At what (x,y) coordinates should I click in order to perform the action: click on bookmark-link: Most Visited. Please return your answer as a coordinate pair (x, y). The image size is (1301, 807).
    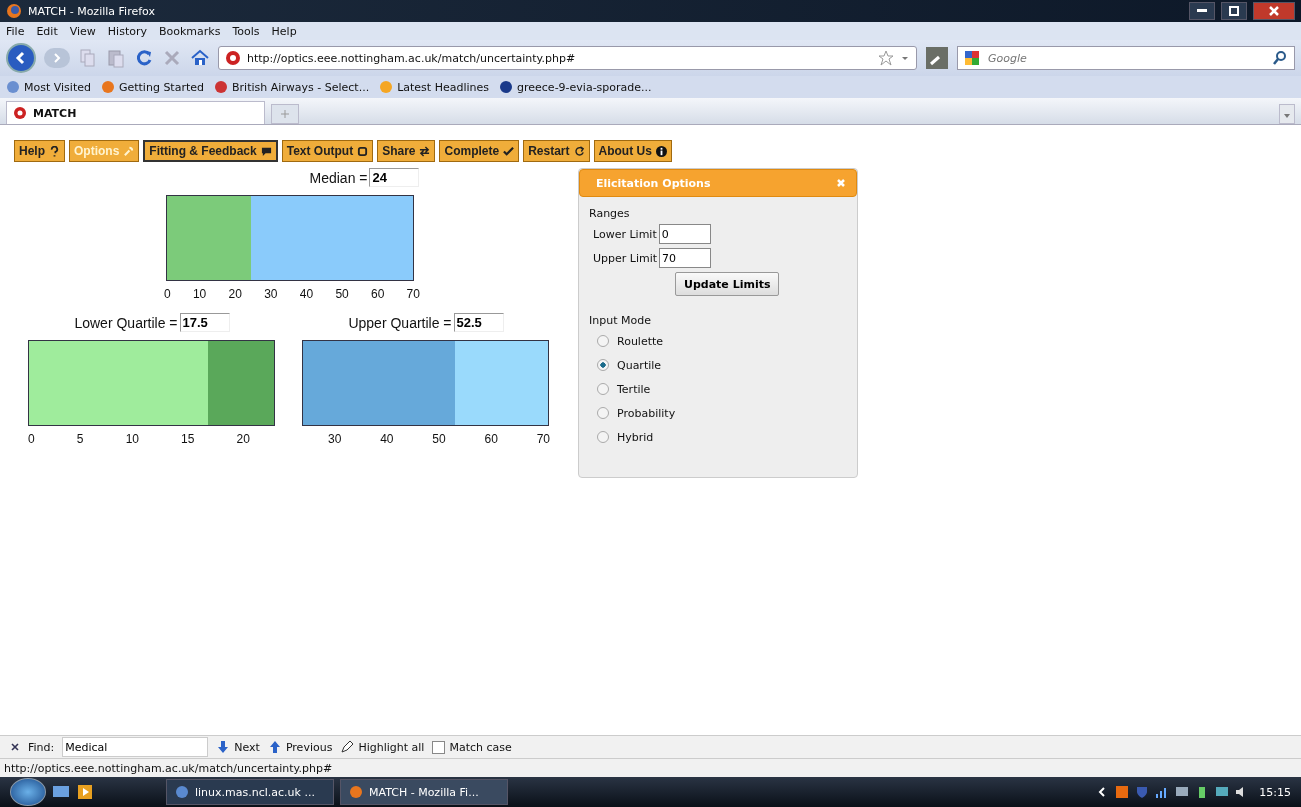
    Looking at the image, I should click on (57, 87).